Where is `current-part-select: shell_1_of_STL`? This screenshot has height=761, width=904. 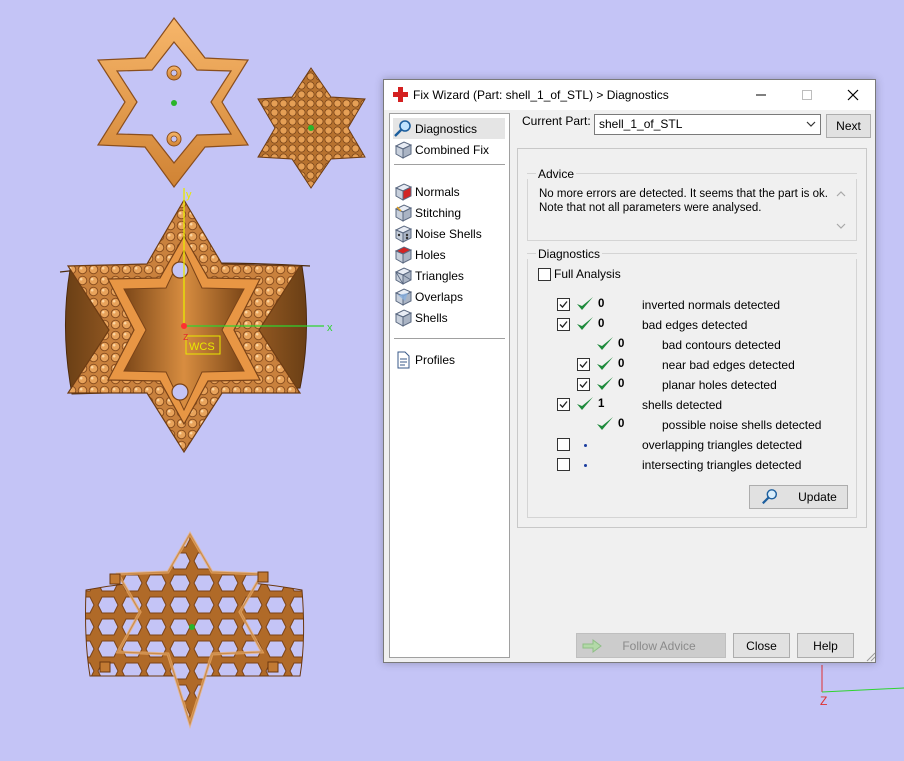 current-part-select: shell_1_of_STL is located at coordinates (707, 124).